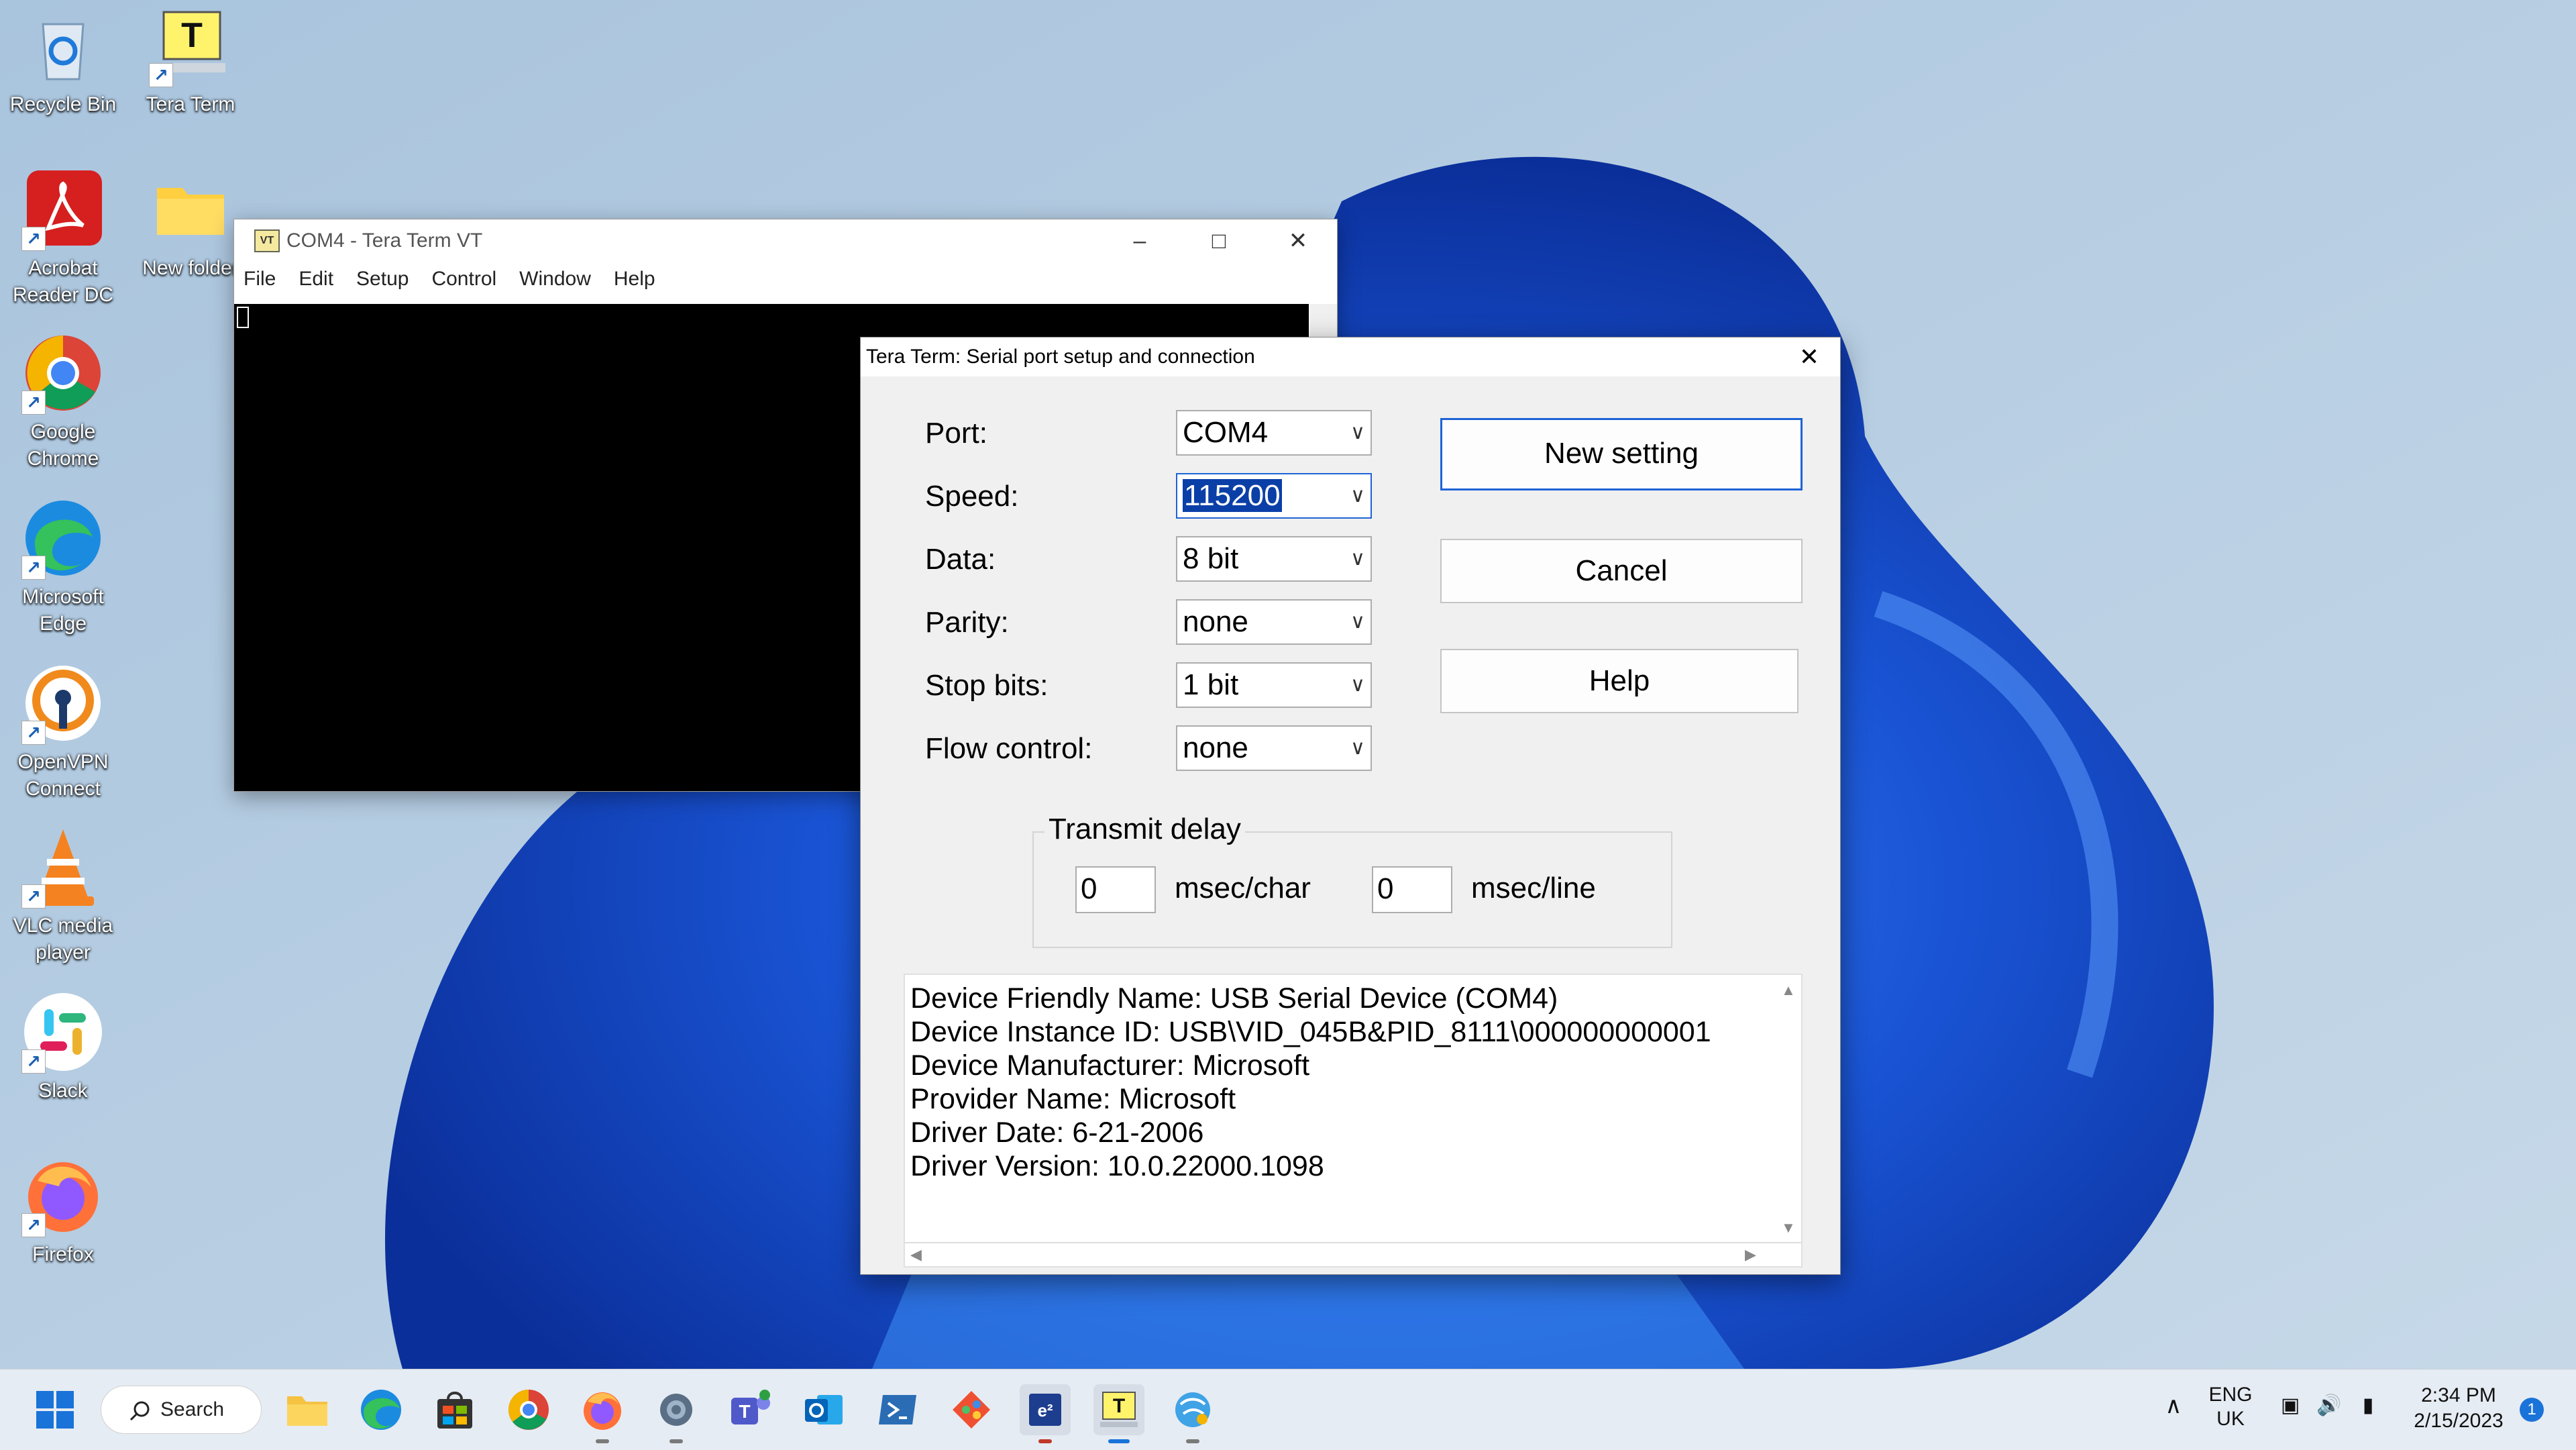 This screenshot has width=2576, height=1450. I want to click on scroll-left-icon: ◀, so click(916, 1254).